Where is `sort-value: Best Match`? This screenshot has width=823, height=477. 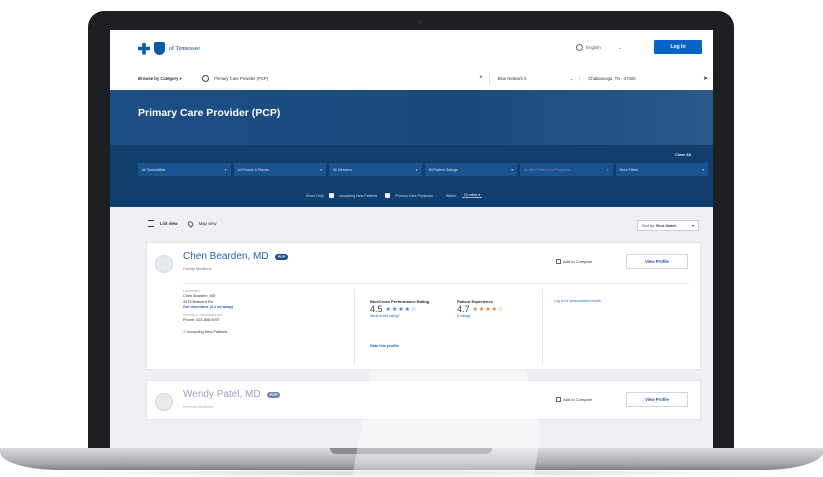
sort-value: Best Match is located at coordinates (666, 225).